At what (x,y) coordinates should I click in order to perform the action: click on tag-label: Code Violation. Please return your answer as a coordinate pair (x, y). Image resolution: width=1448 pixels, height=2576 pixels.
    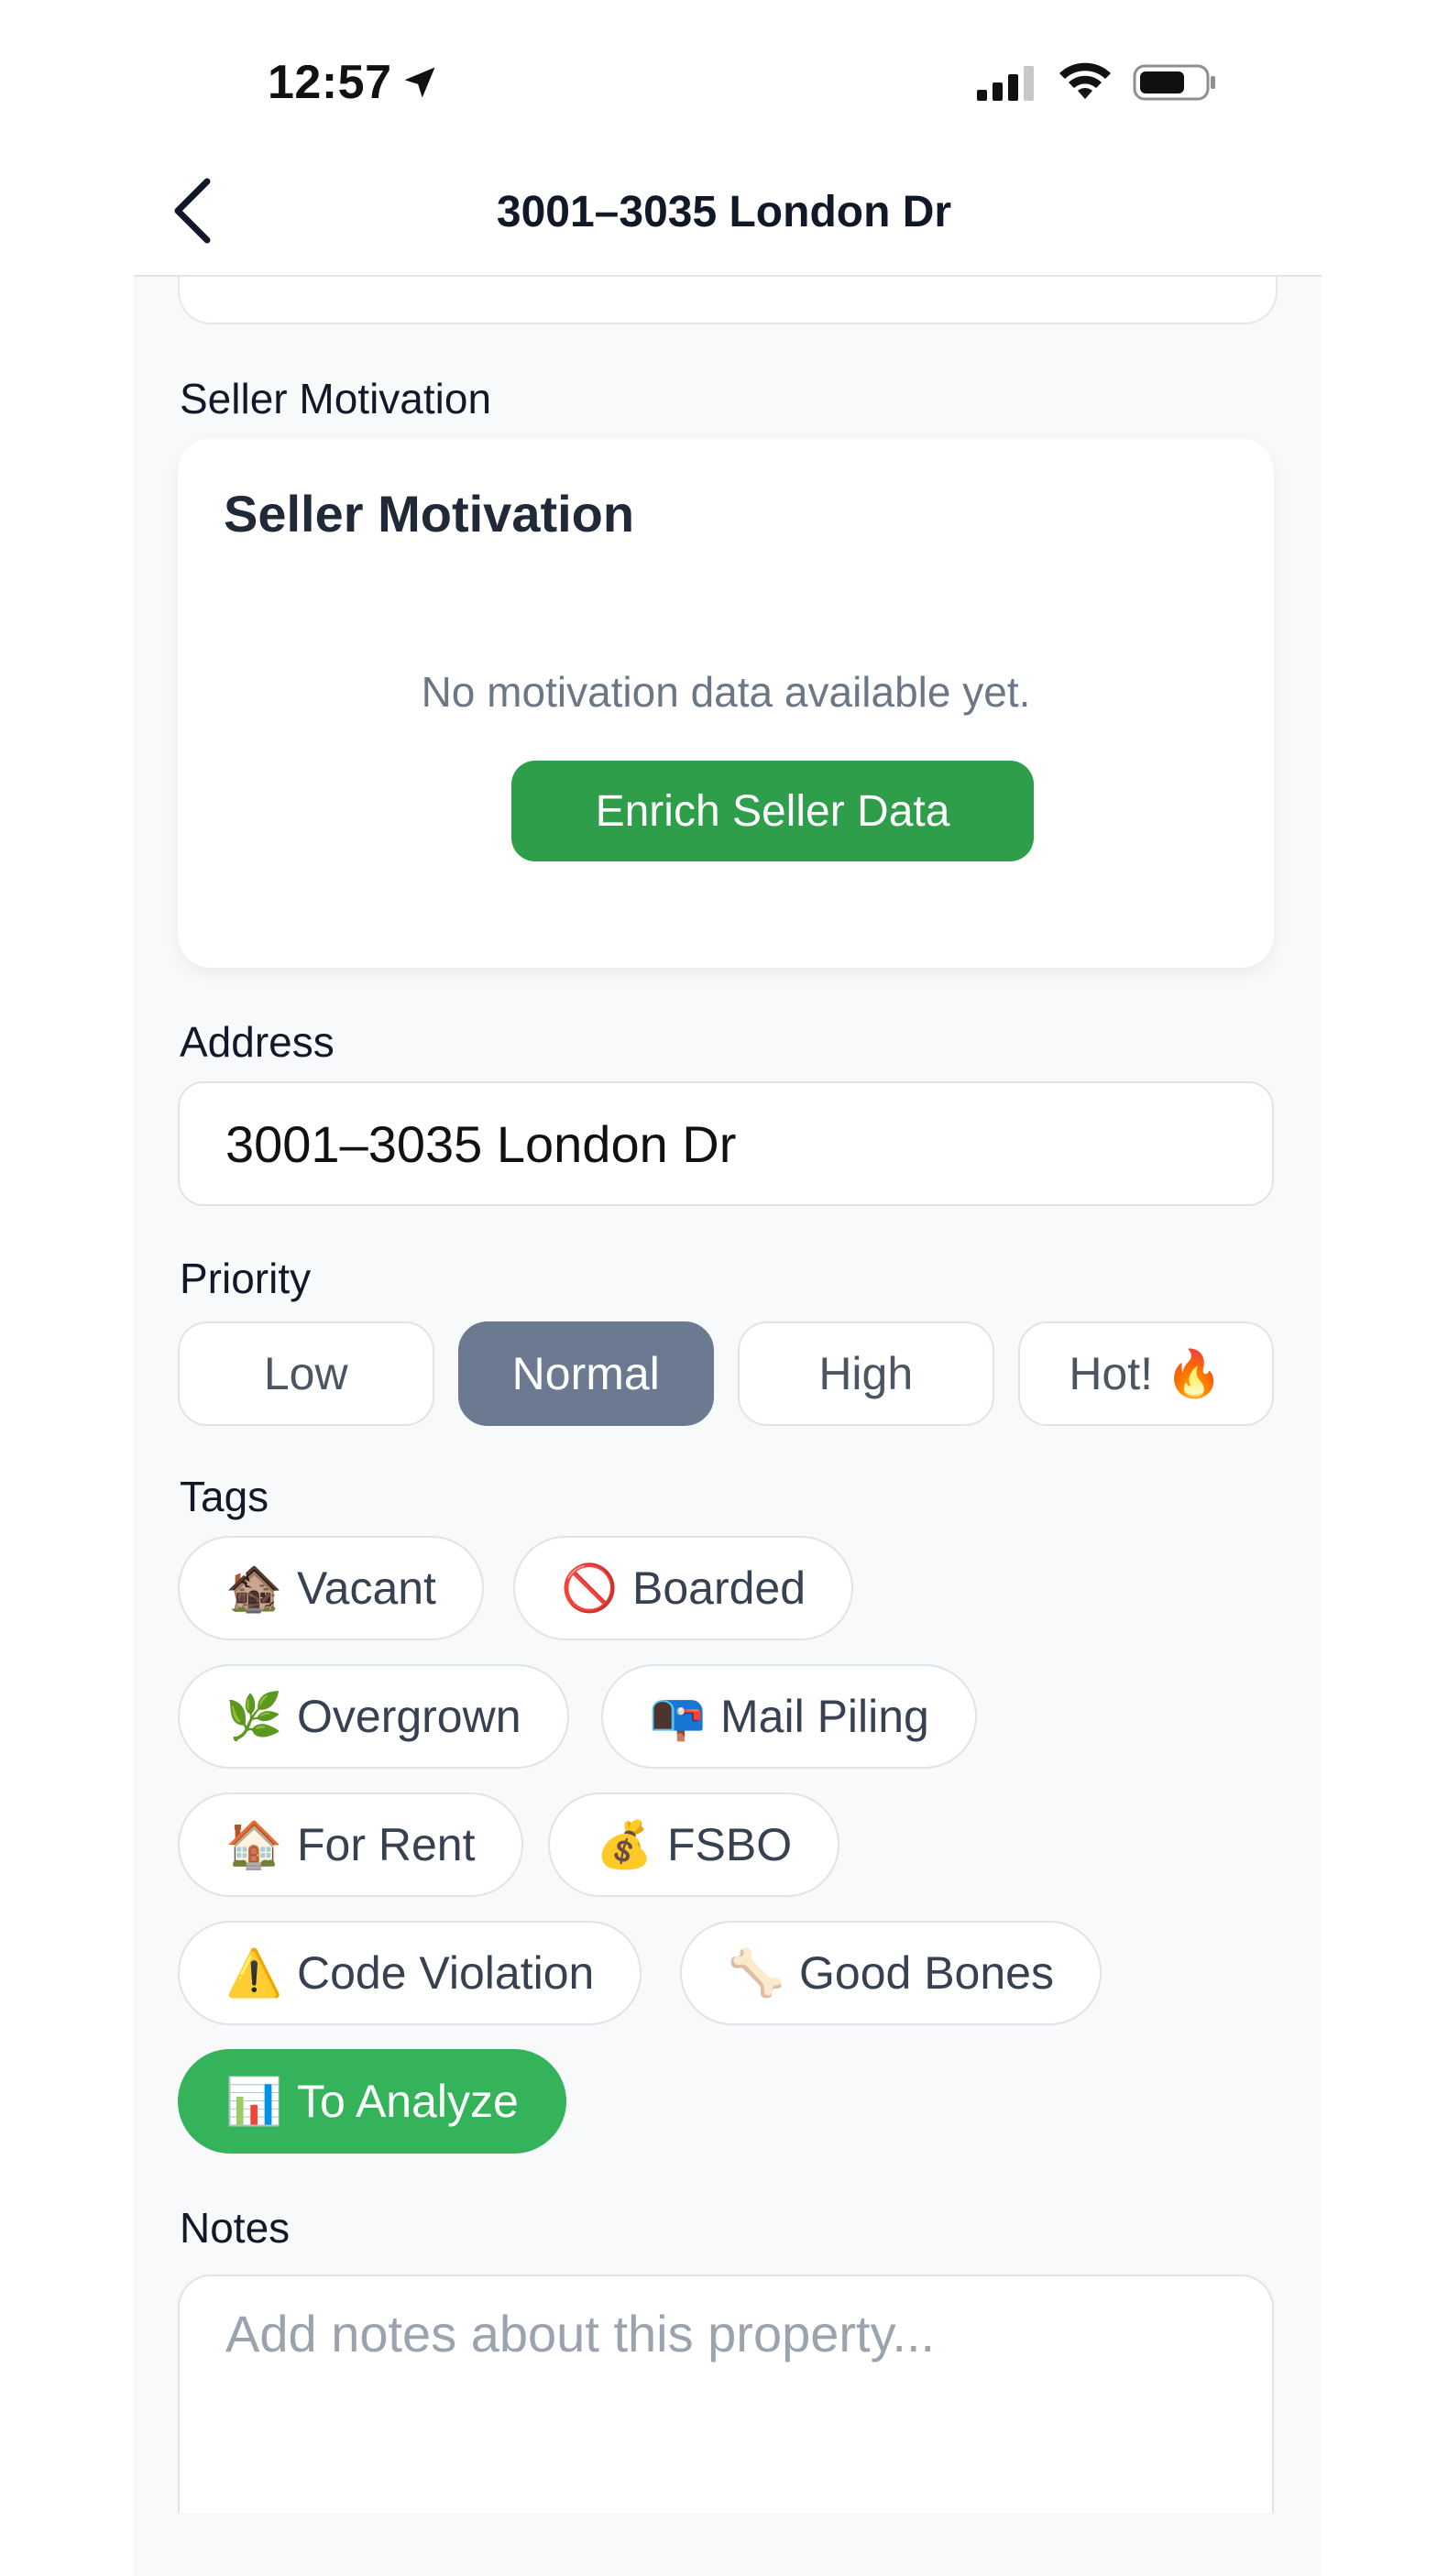
    Looking at the image, I should click on (446, 1973).